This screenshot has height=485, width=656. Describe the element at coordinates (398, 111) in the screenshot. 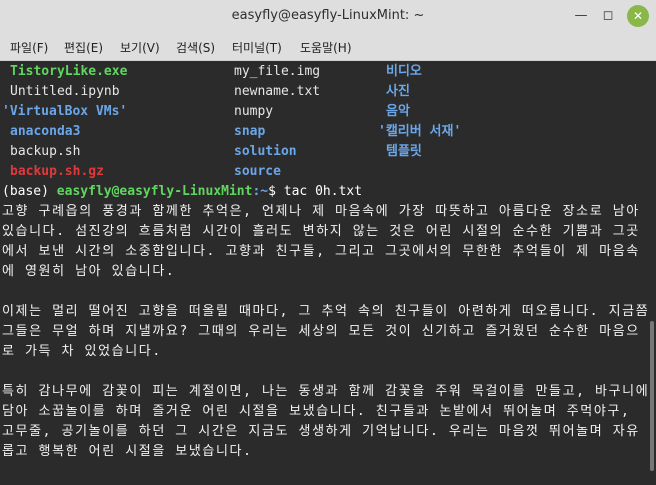

I see `ls-entry: 음악` at that location.